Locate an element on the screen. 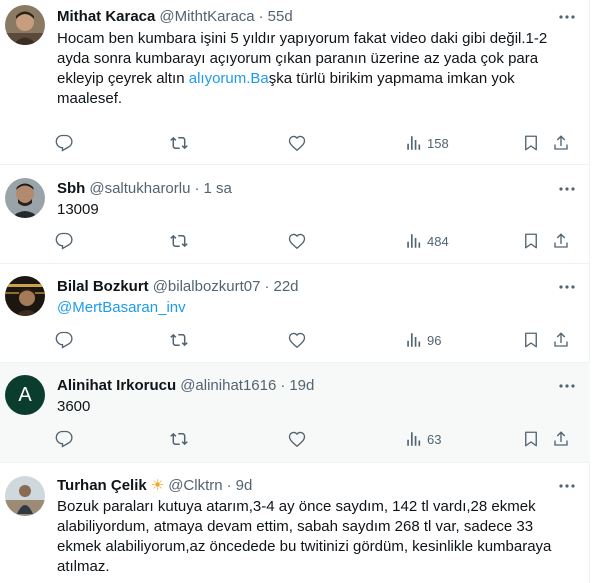  tweet-header: Bilal Bozkurt @bilalbozkurt07 · 22d is located at coordinates (178, 286).